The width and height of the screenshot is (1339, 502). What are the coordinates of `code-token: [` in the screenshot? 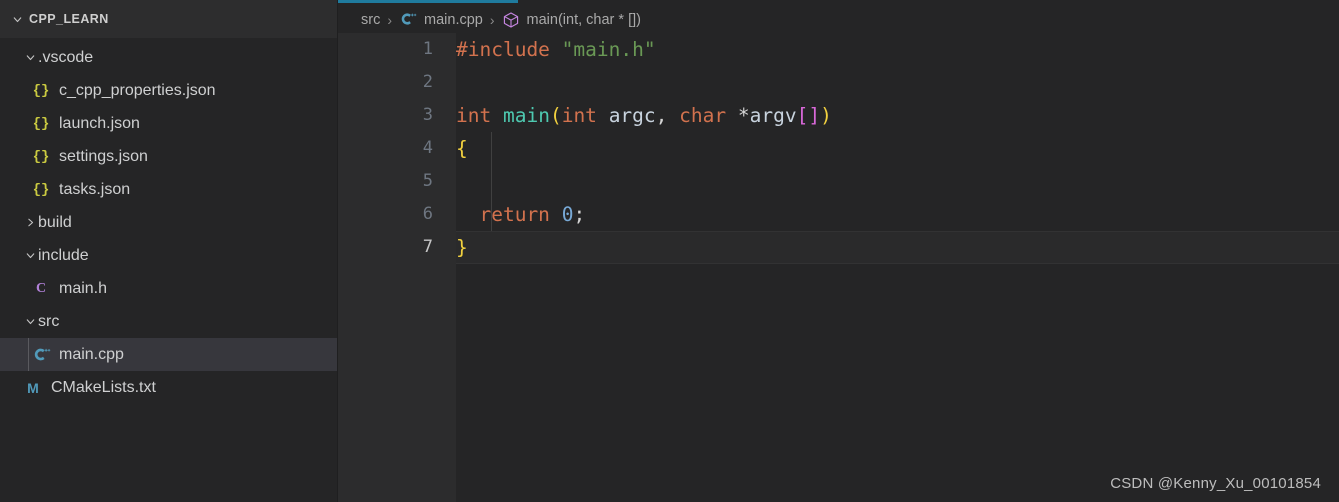 It's located at (802, 115).